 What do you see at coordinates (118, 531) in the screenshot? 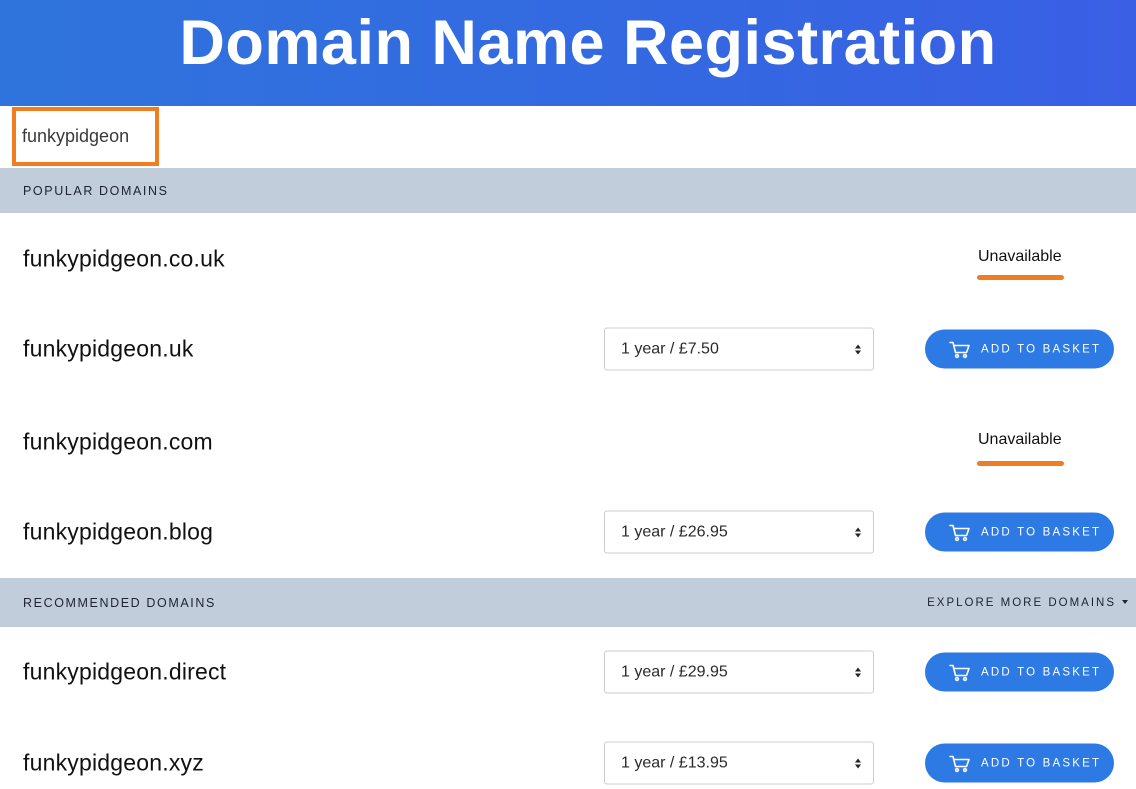
I see `domain-name: funkypidgeon.blog` at bounding box center [118, 531].